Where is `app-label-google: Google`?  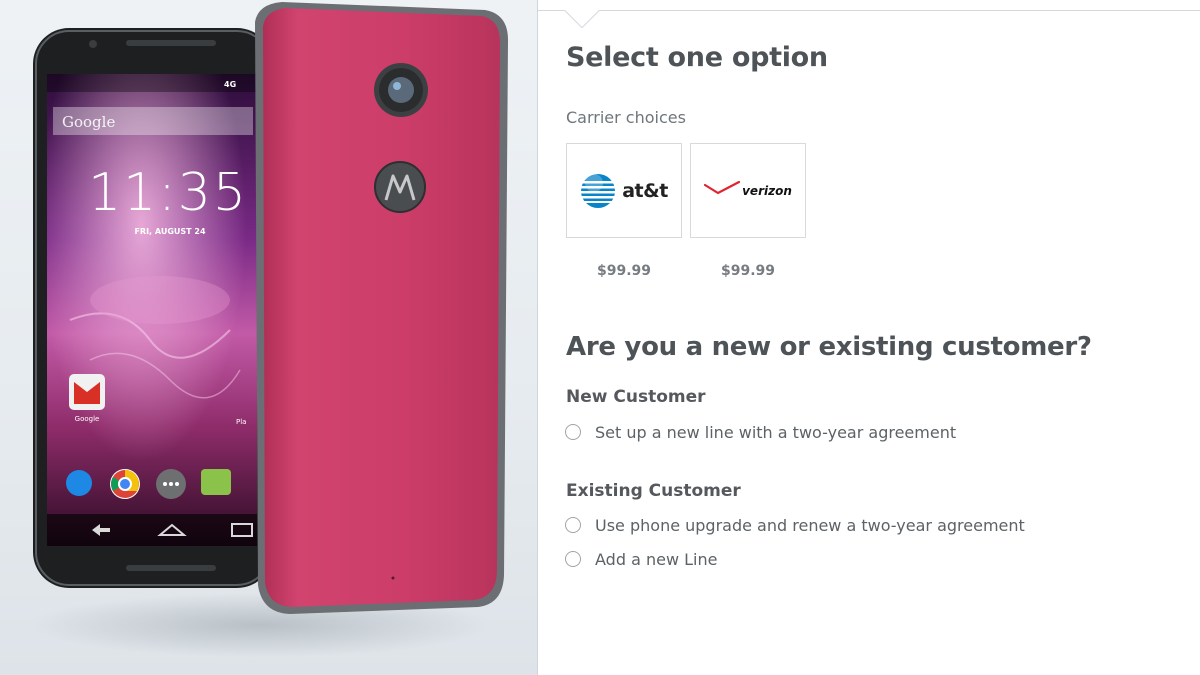 app-label-google: Google is located at coordinates (87, 419).